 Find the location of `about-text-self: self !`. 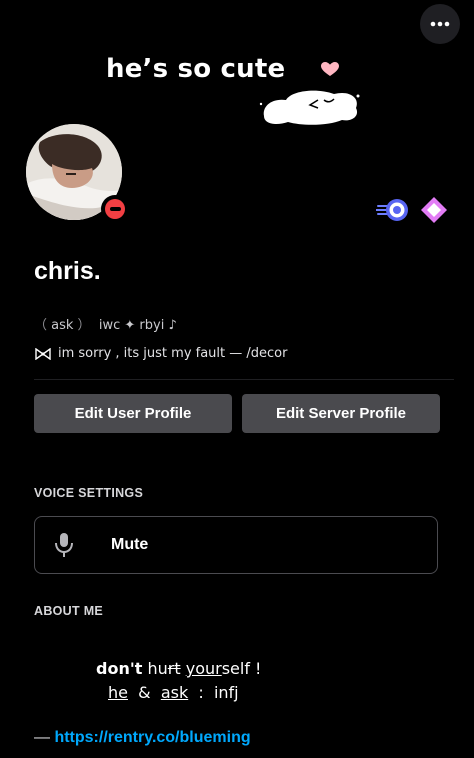

about-text-self: self ! is located at coordinates (241, 668).